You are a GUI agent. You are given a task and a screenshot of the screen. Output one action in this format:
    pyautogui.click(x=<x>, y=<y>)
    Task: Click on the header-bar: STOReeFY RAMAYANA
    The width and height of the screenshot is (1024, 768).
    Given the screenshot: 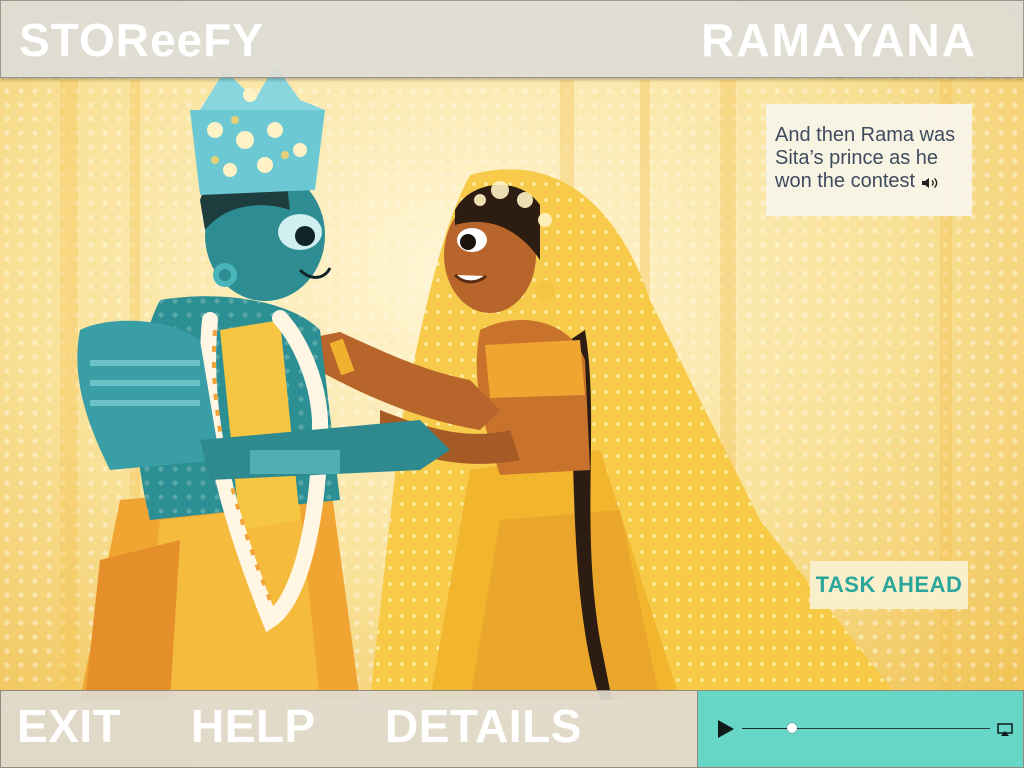 What is the action you would take?
    pyautogui.click(x=512, y=39)
    